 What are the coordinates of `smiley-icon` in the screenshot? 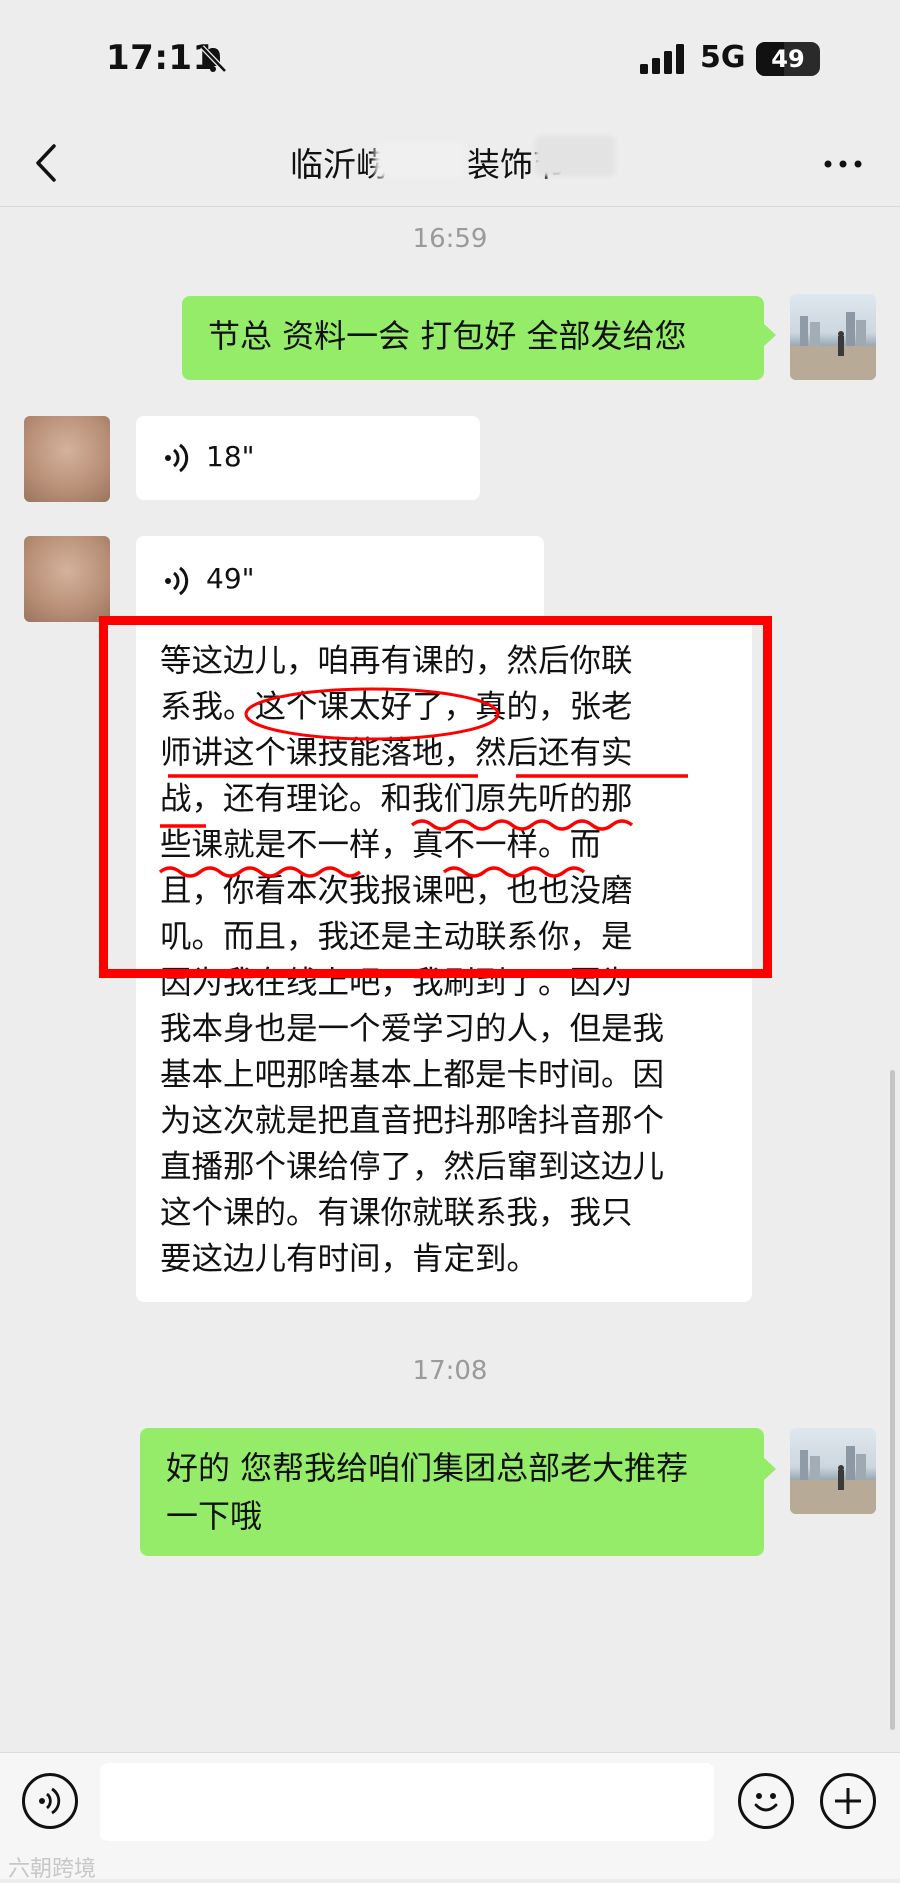 It's located at (766, 1802).